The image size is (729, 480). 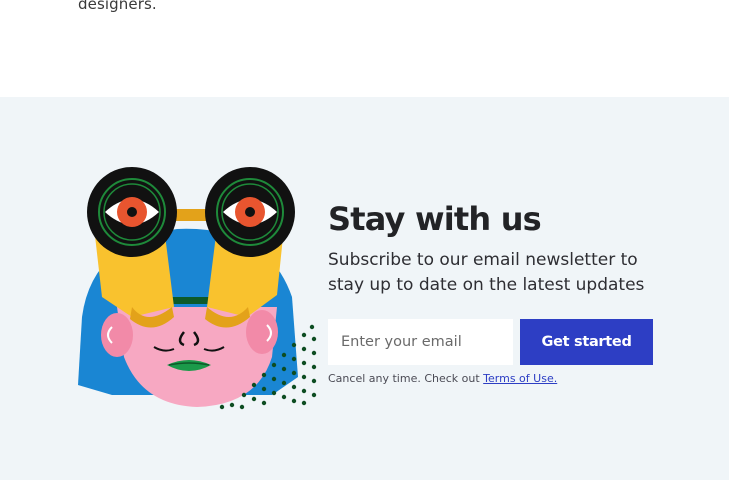 What do you see at coordinates (586, 342) in the screenshot?
I see `get-started-button: Get started` at bounding box center [586, 342].